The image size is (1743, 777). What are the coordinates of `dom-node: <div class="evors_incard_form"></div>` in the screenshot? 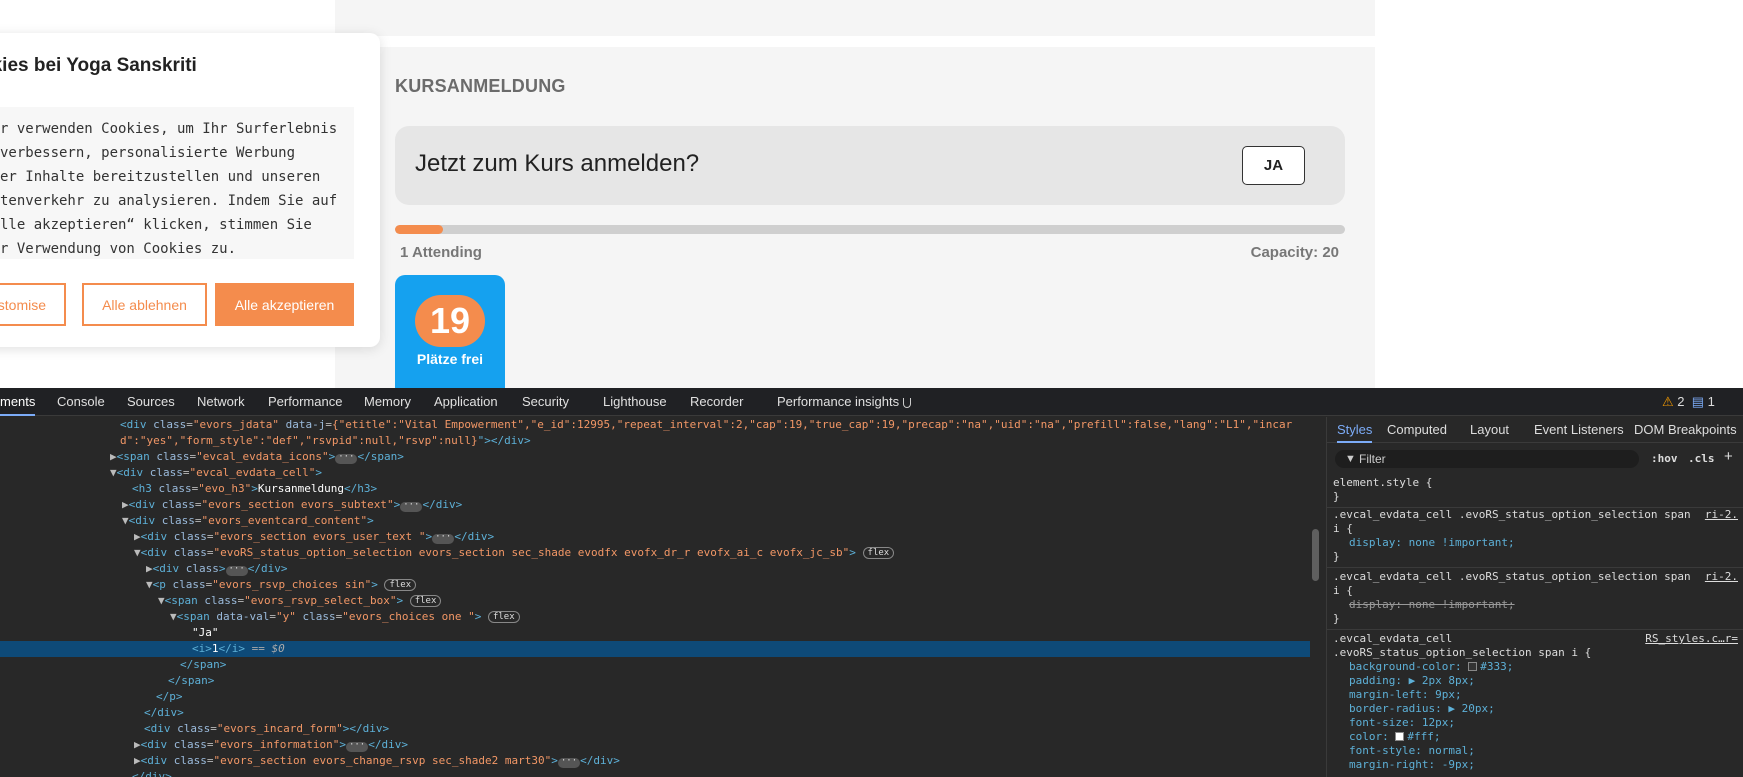 It's located at (655, 729).